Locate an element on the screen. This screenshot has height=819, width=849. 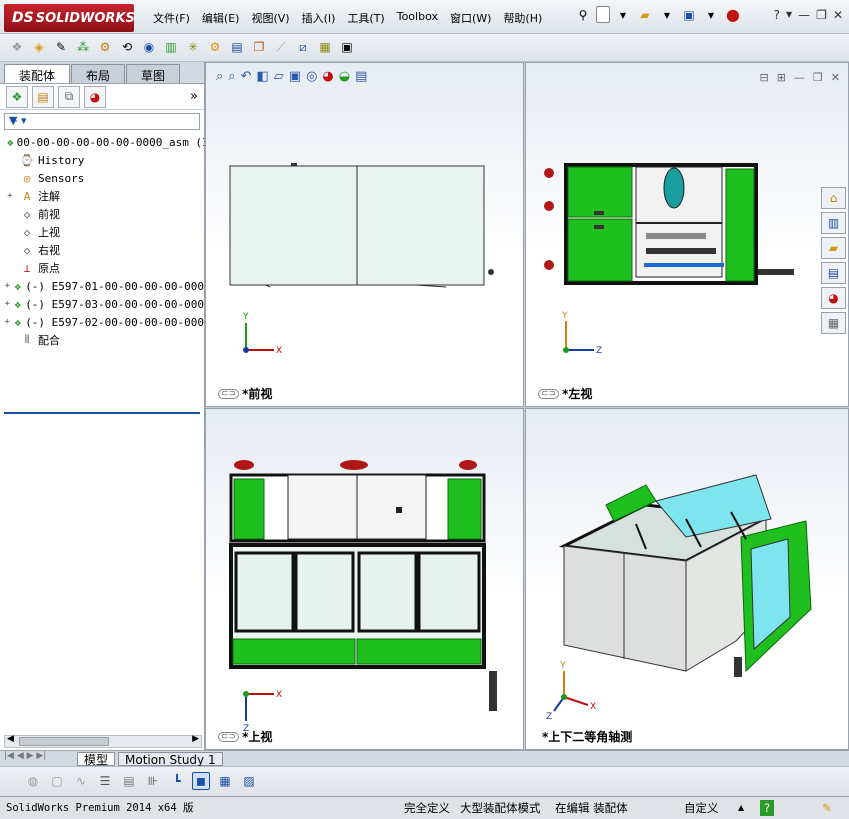
help-icon: ? is located at coordinates (777, 15).